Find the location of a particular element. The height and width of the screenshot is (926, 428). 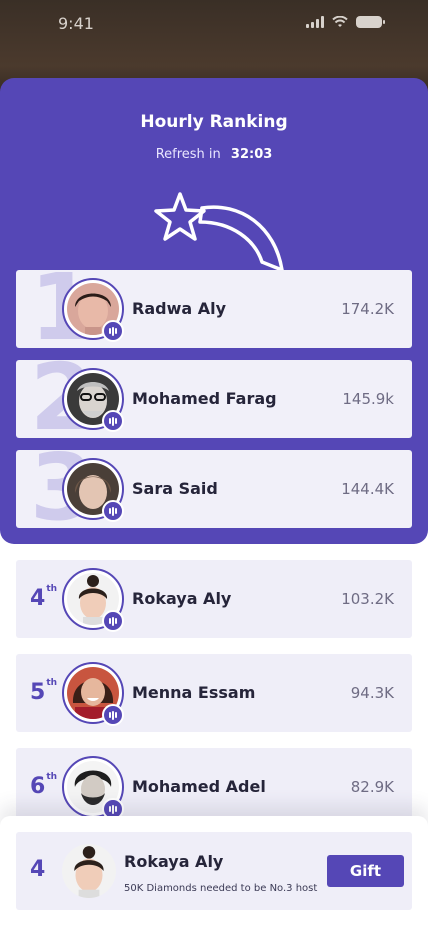

refresh-label: Refresh in is located at coordinates (188, 154).